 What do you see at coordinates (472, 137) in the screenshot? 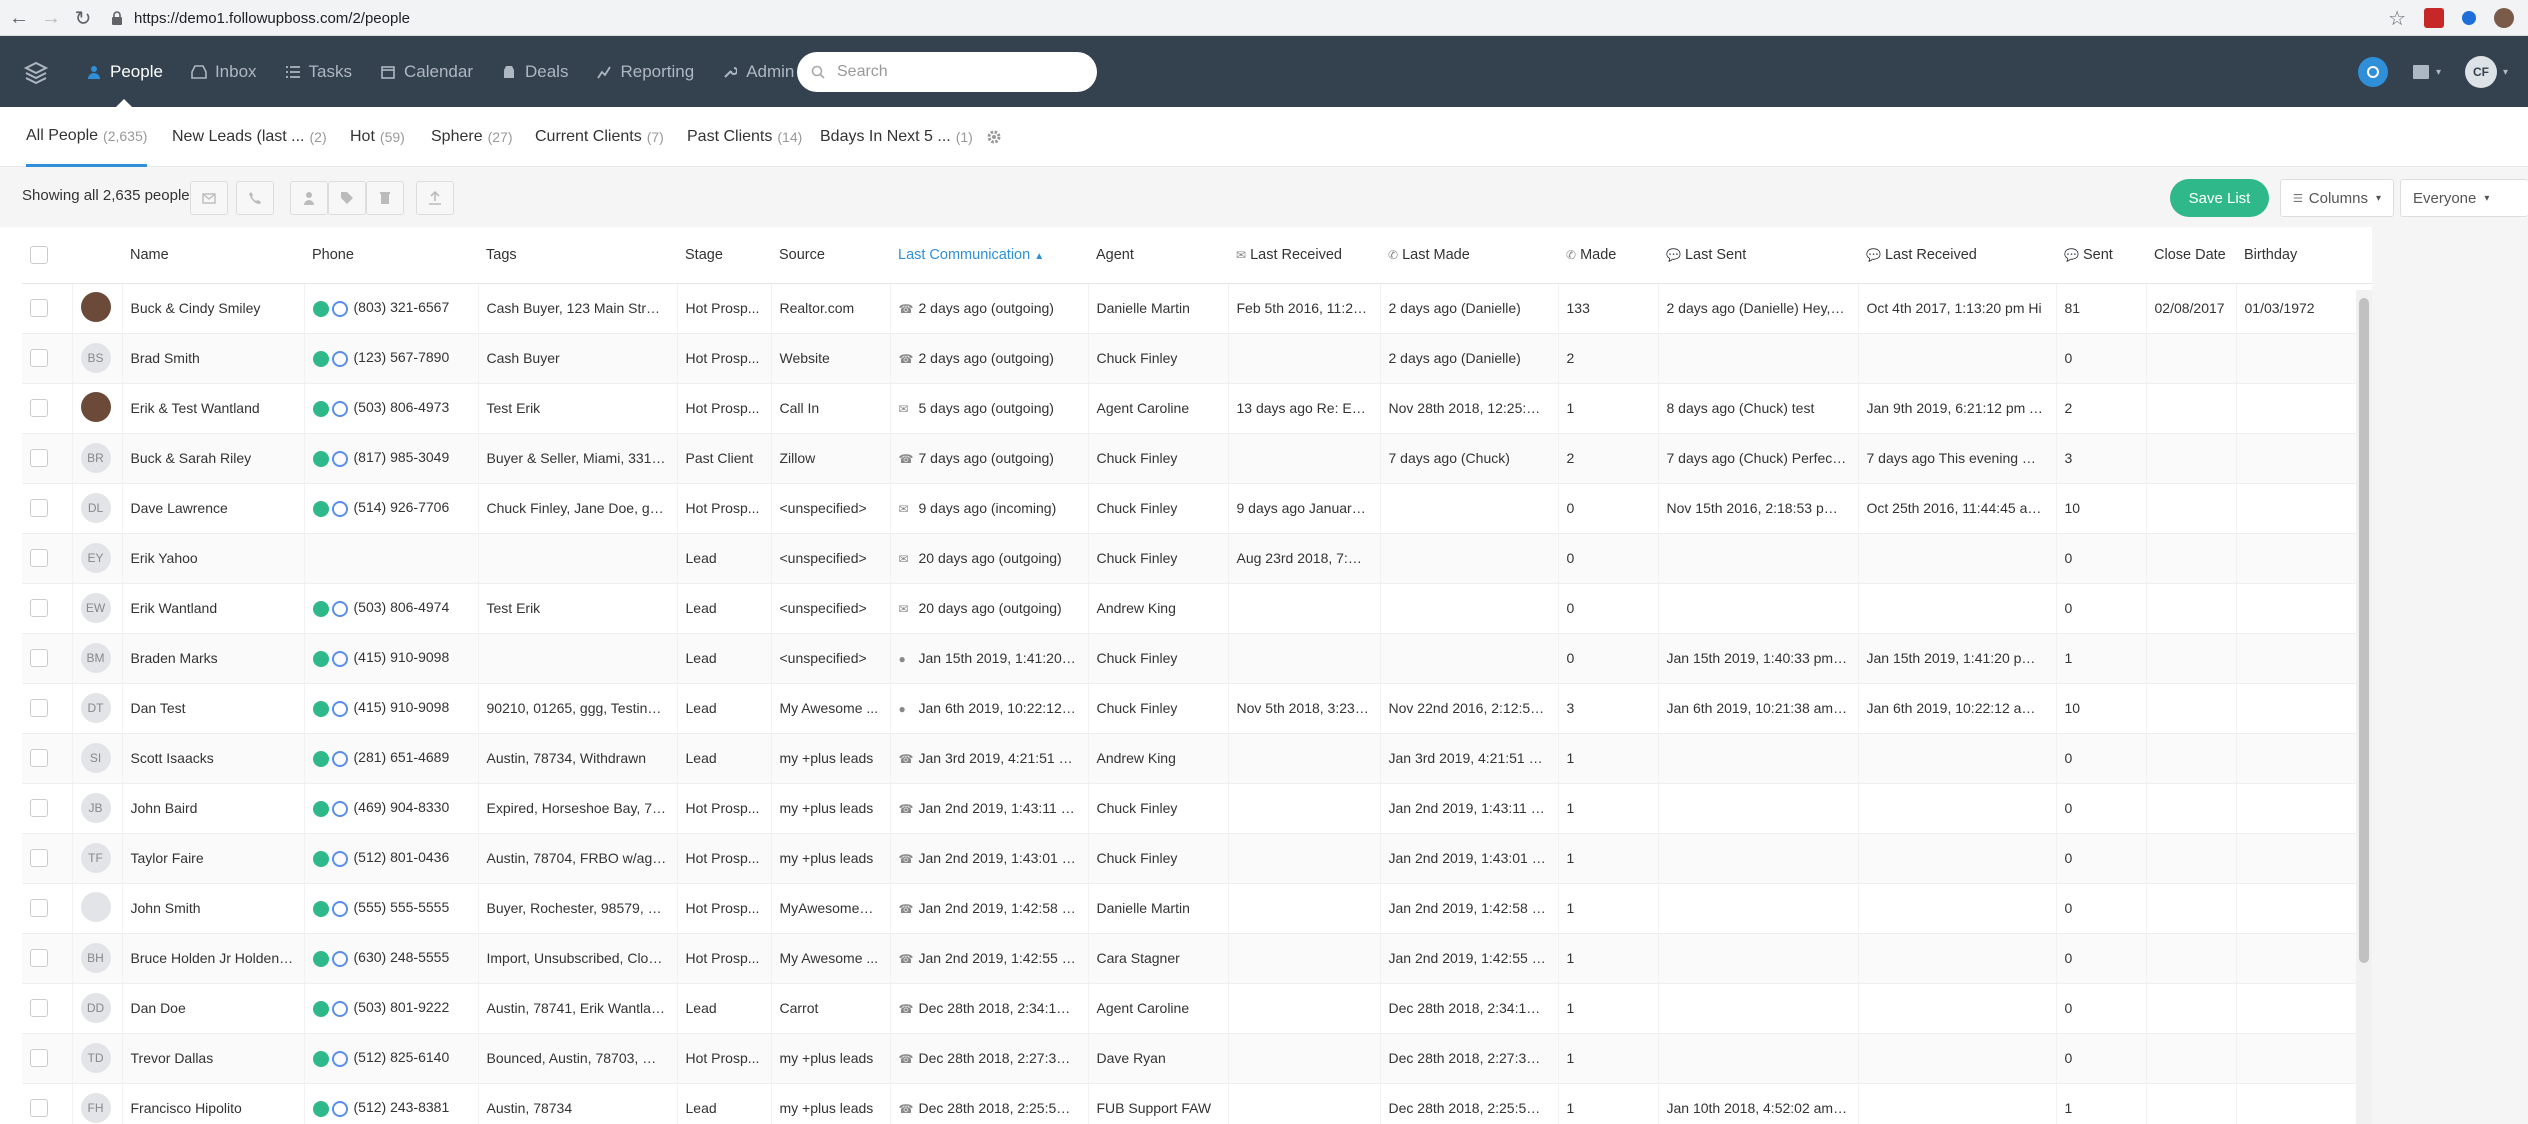
I see `tab-sphere: Sphere (27)` at bounding box center [472, 137].